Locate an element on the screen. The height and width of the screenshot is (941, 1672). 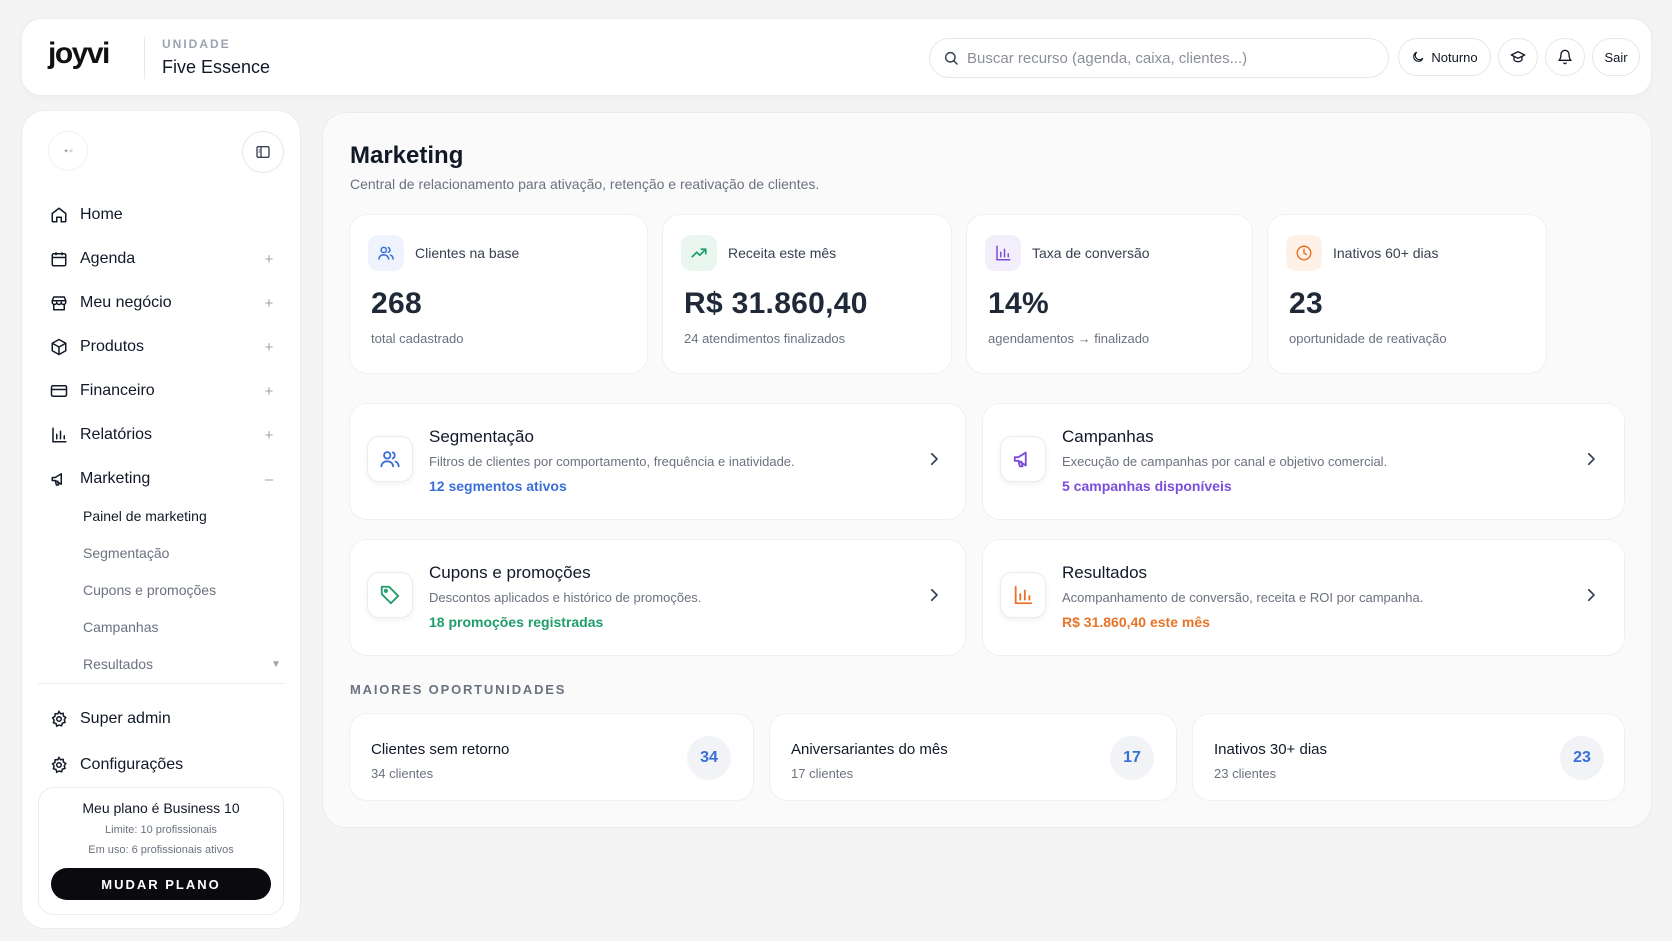
sidebar-item-financeiro: Financeiro + is located at coordinates (163, 391).